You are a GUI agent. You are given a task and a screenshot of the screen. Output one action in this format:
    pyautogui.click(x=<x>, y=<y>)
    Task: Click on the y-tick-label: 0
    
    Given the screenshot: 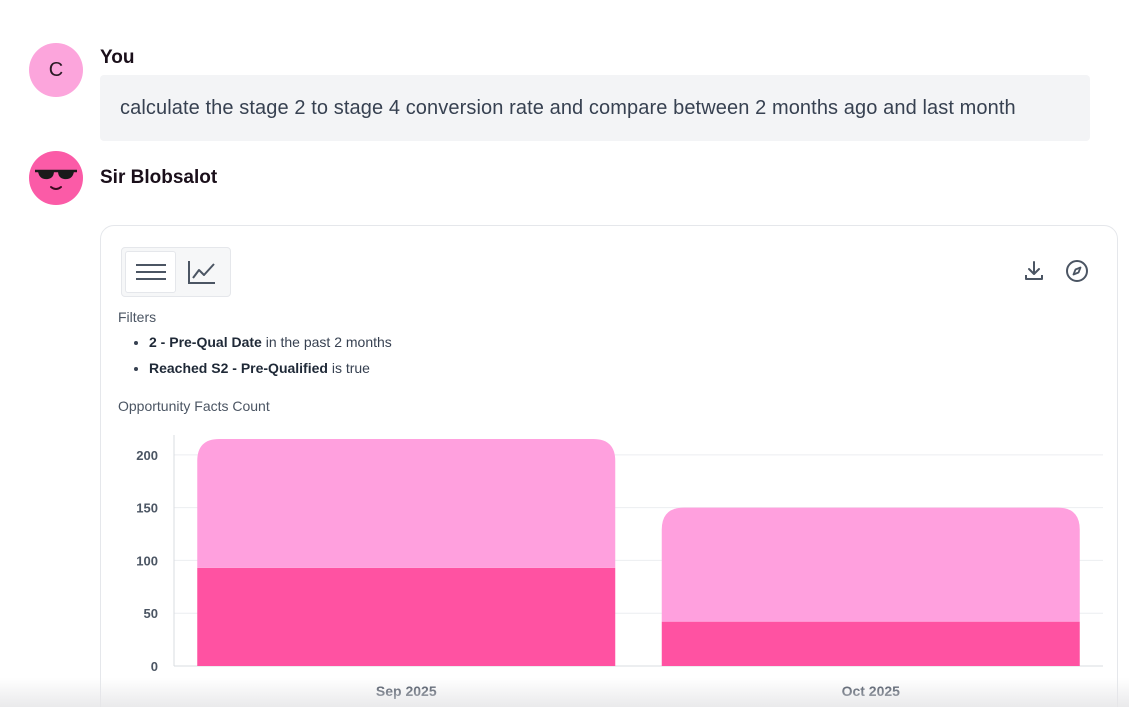 What is the action you would take?
    pyautogui.click(x=154, y=666)
    